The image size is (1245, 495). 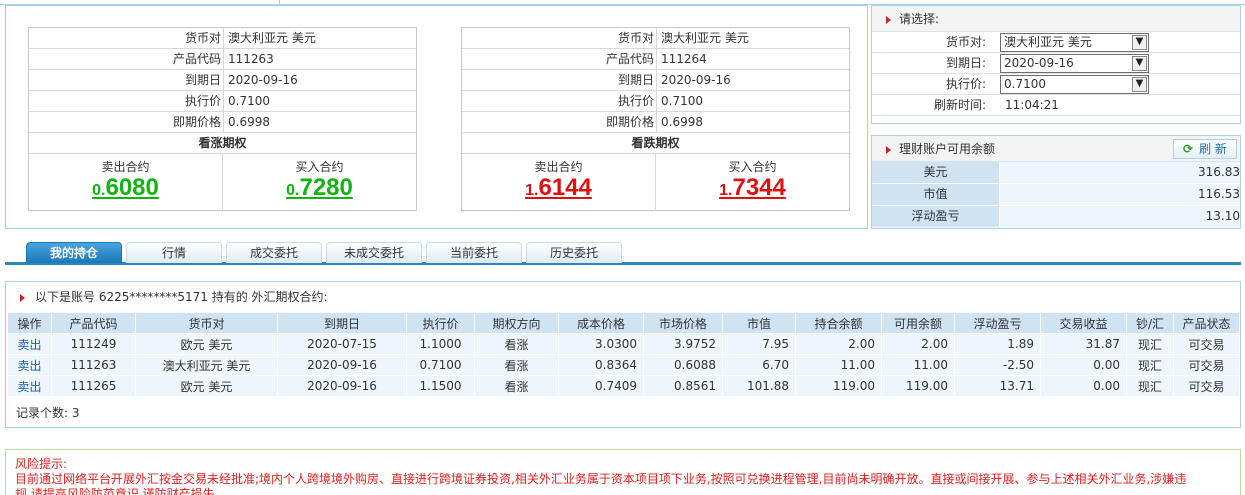 I want to click on code-value: 111264, so click(x=684, y=59).